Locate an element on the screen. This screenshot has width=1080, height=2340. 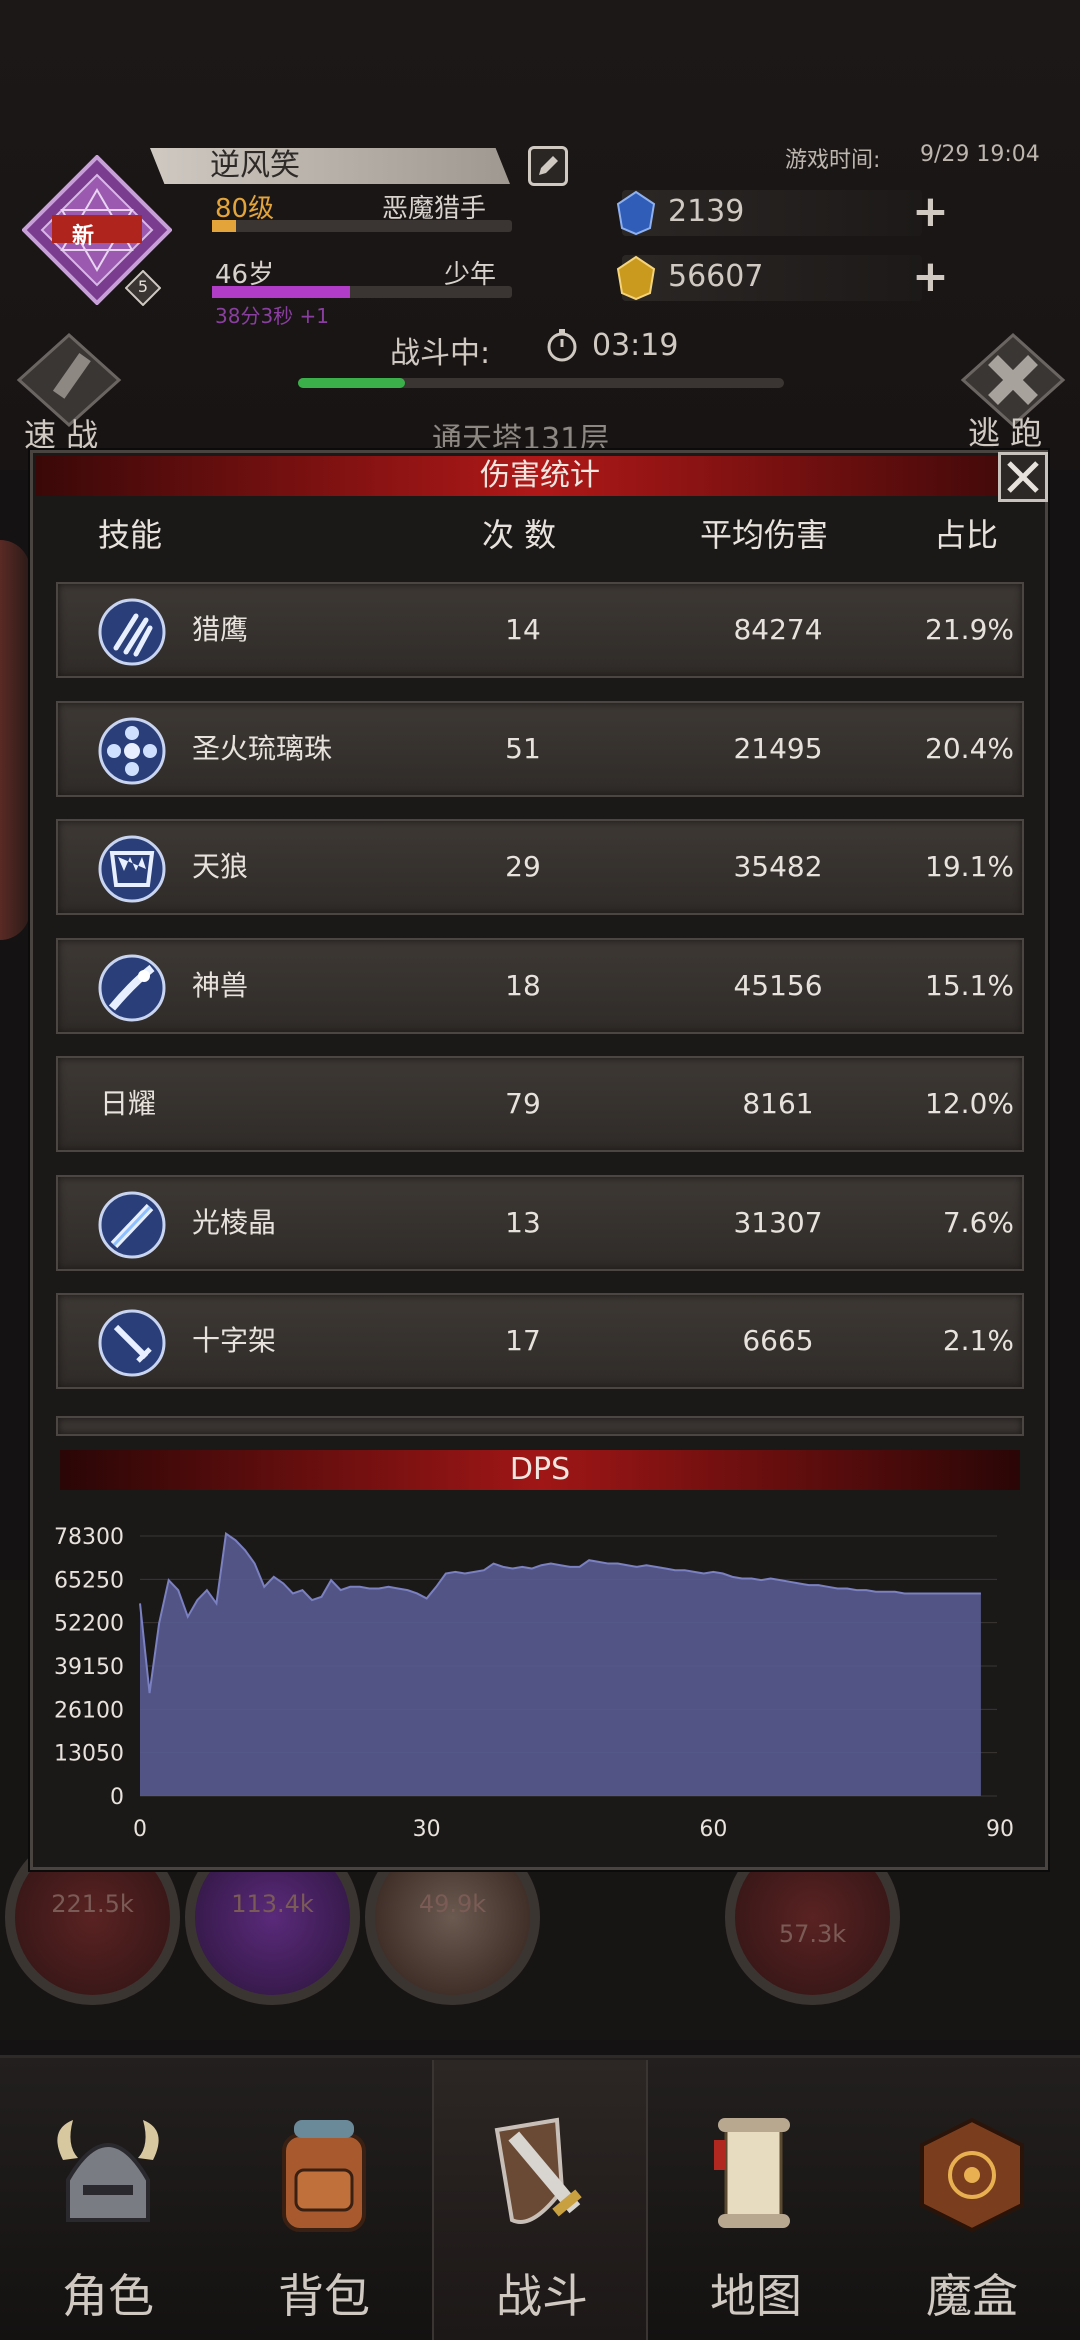
skill-name: 日耀 is located at coordinates (128, 1103).